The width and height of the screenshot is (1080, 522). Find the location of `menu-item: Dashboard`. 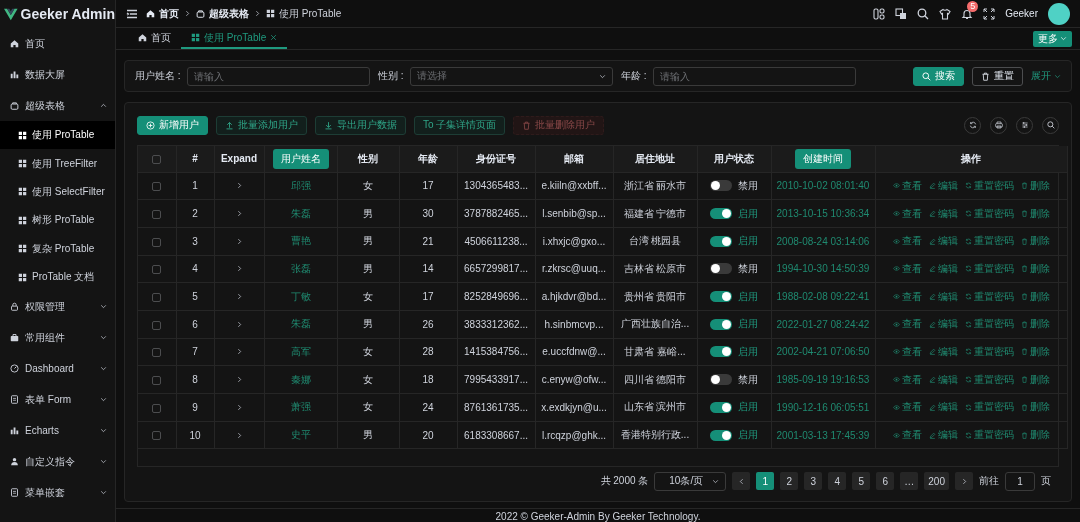

menu-item: Dashboard is located at coordinates (57, 369).